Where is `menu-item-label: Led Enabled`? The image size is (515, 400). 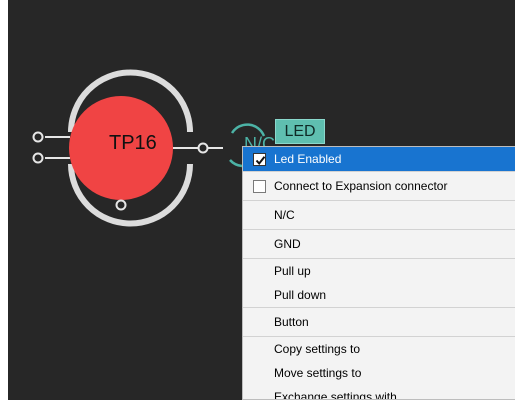
menu-item-label: Led Enabled is located at coordinates (308, 159).